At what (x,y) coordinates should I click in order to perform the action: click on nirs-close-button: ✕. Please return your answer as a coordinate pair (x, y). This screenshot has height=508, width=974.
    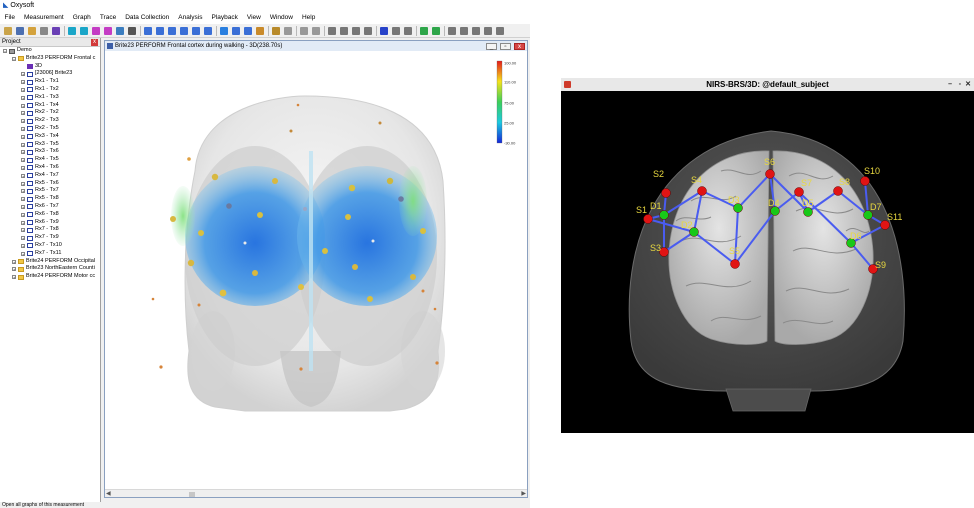
    Looking at the image, I should click on (968, 84).